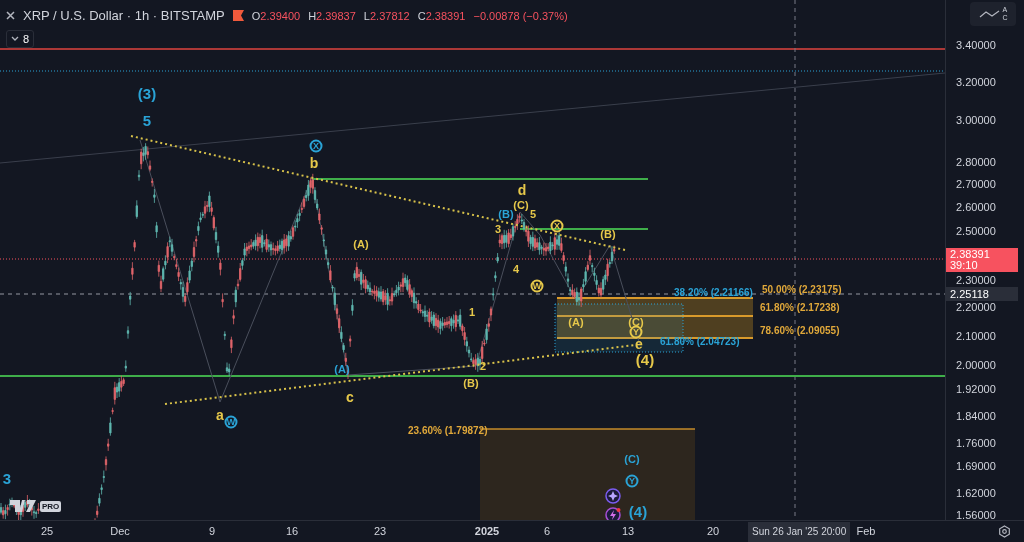 Image resolution: width=1024 pixels, height=542 pixels. What do you see at coordinates (212, 531) in the screenshot?
I see `time-tick: 9` at bounding box center [212, 531].